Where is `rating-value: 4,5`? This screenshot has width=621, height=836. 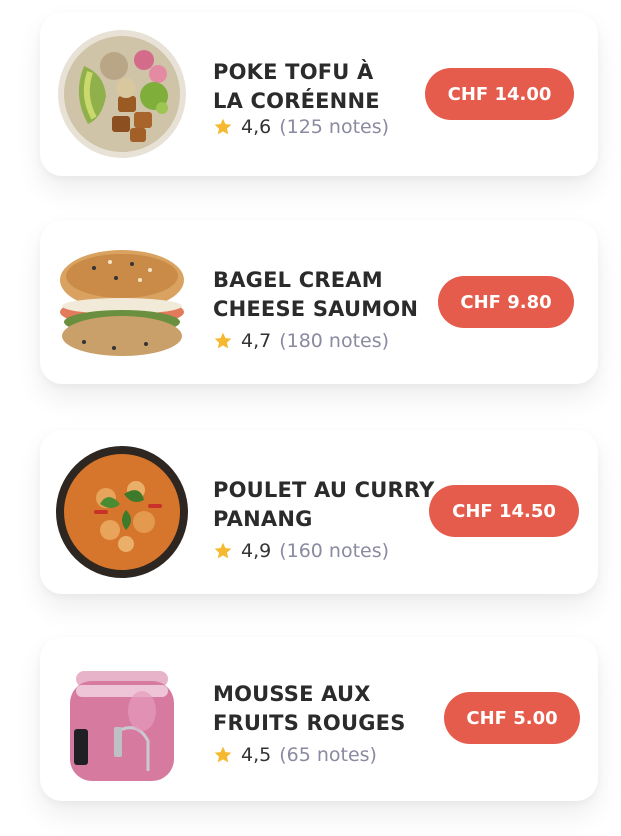 rating-value: 4,5 is located at coordinates (256, 755).